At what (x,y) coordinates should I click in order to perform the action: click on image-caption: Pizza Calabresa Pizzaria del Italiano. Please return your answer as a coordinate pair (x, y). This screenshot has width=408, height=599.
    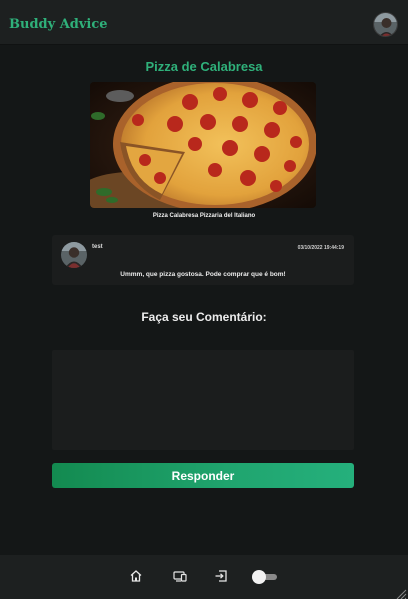
    Looking at the image, I should click on (204, 216).